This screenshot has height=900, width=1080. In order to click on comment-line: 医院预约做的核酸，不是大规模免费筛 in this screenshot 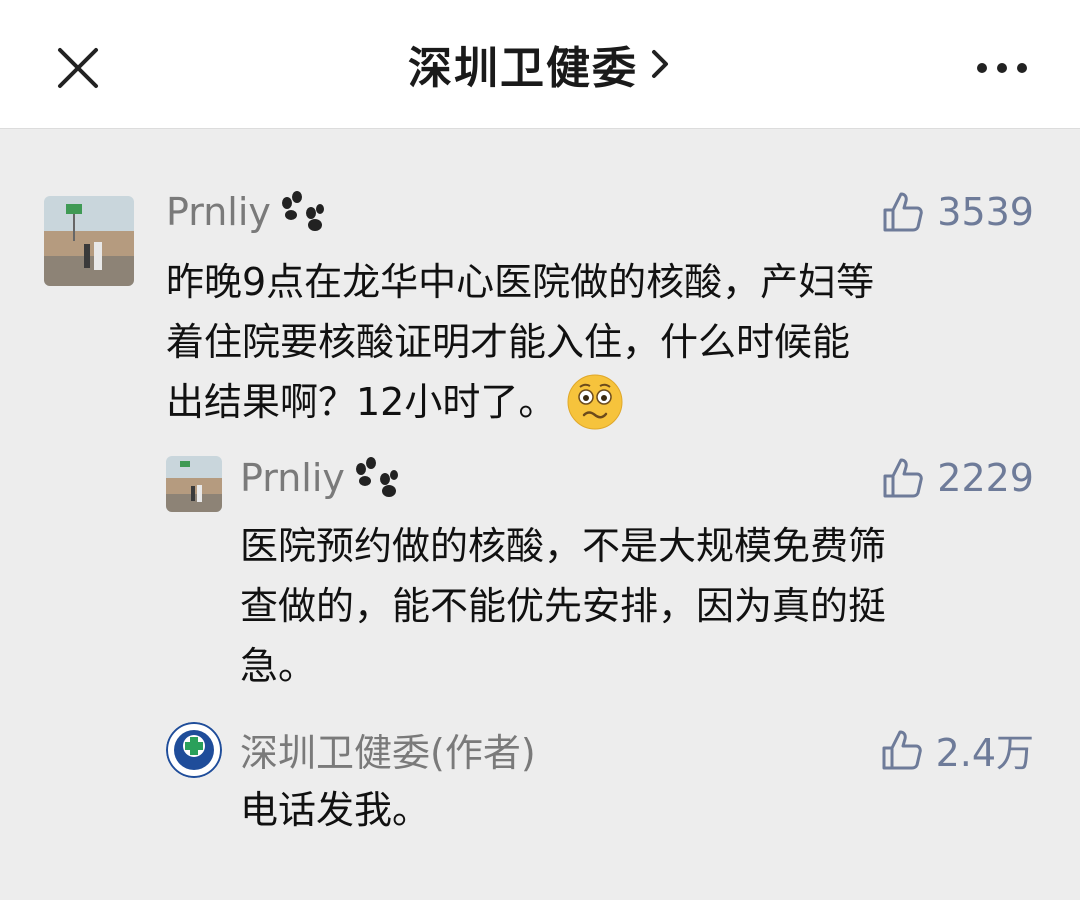, I will do `click(563, 546)`.